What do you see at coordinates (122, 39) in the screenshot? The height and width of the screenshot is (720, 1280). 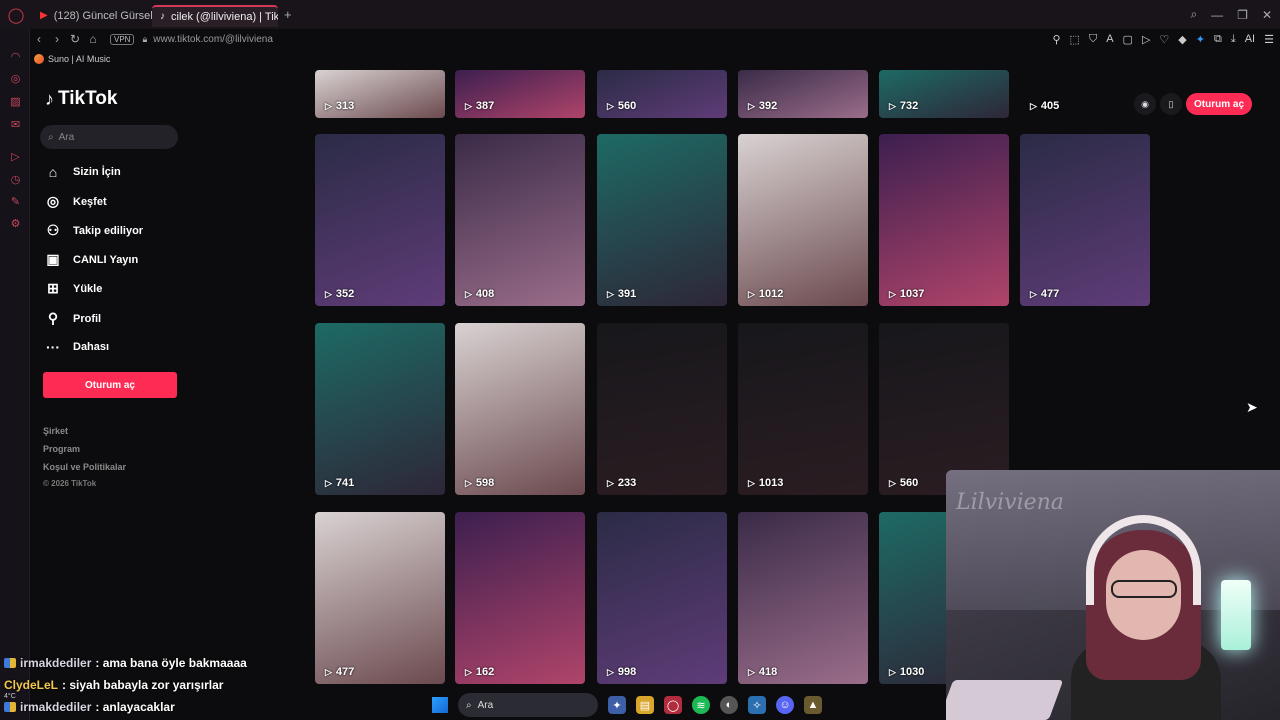 I see `vpn-badge: VPN` at bounding box center [122, 39].